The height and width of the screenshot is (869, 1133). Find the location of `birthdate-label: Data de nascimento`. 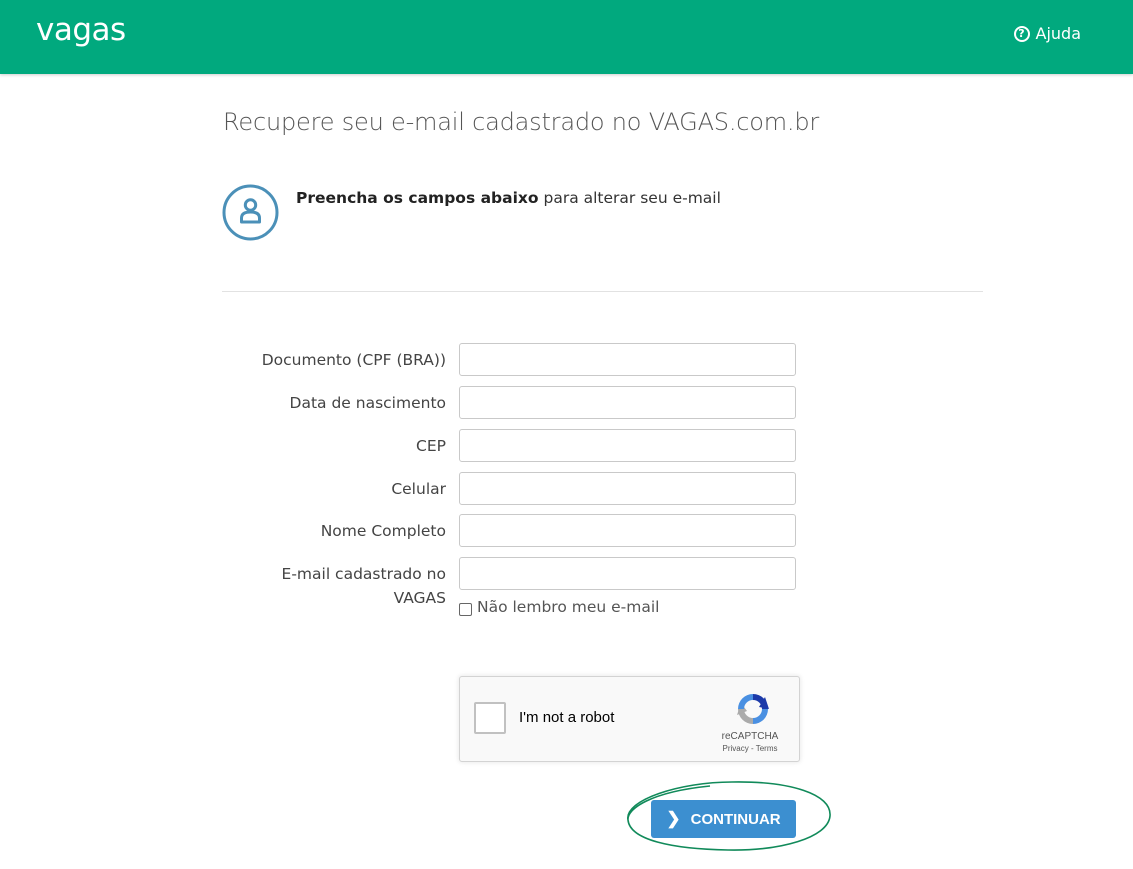

birthdate-label: Data de nascimento is located at coordinates (367, 403).